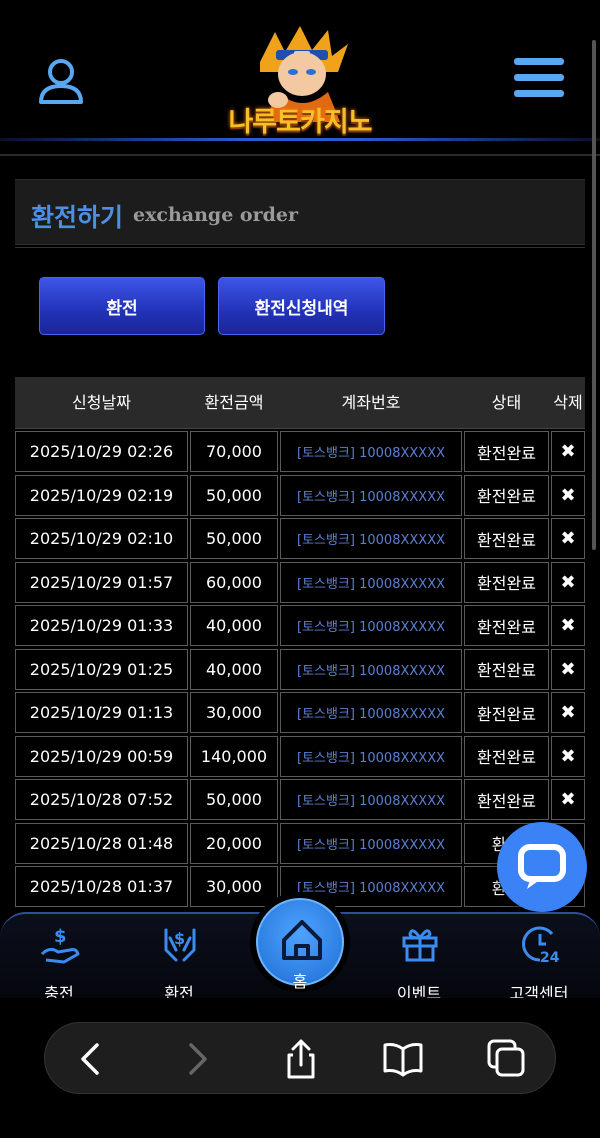 This screenshot has height=1138, width=600. What do you see at coordinates (101, 799) in the screenshot?
I see `cell-date: 2025/10/28 07:52` at bounding box center [101, 799].